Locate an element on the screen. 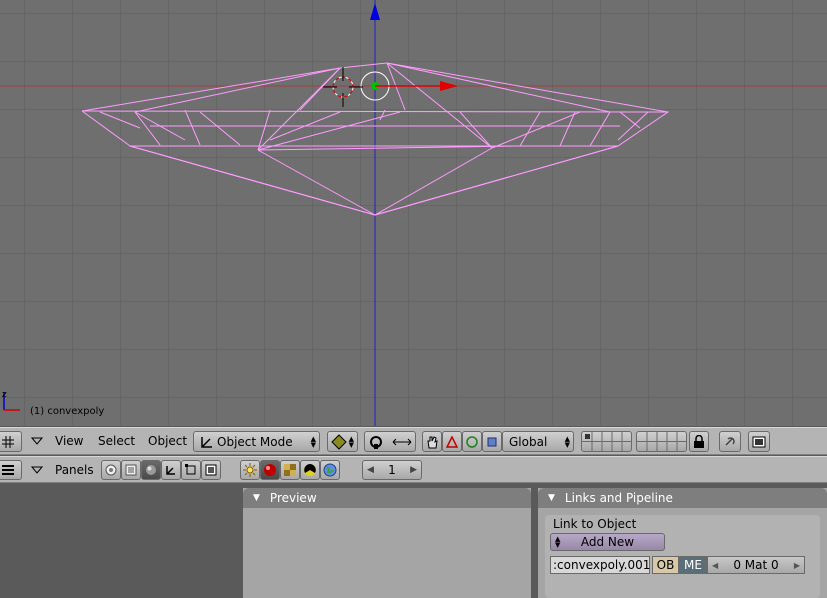 This screenshot has width=827, height=598. sphere-icon is located at coordinates (151, 470).